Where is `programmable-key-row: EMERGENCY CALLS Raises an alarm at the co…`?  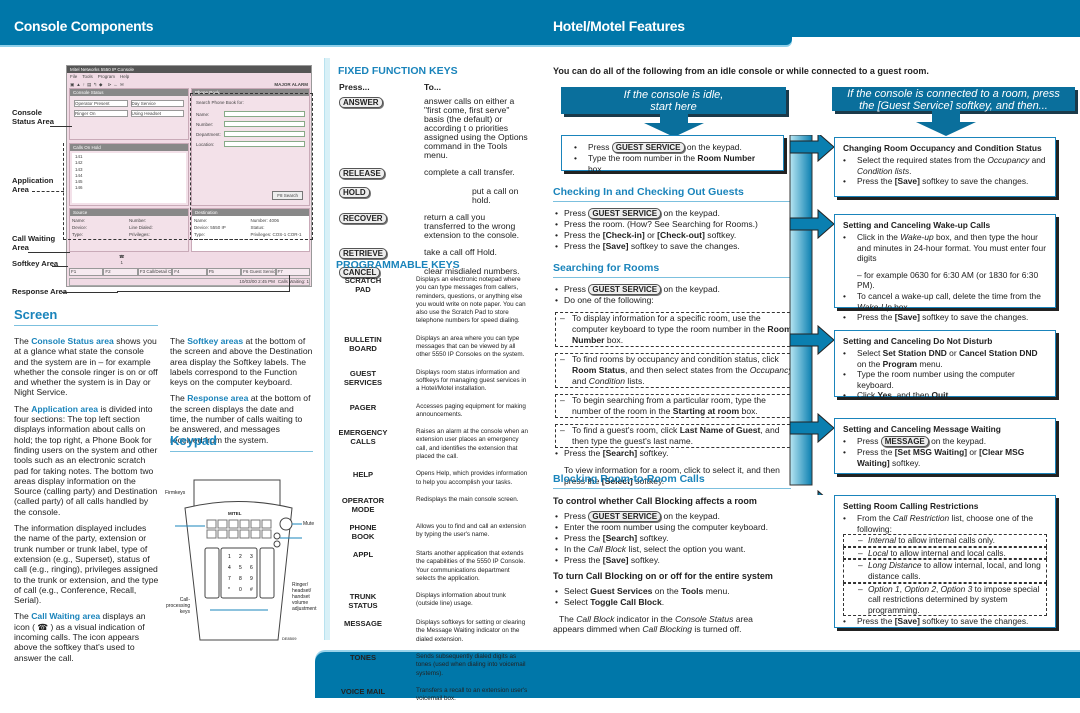 programmable-key-row: EMERGENCY CALLS Raises an alarm at the co… is located at coordinates (434, 444).